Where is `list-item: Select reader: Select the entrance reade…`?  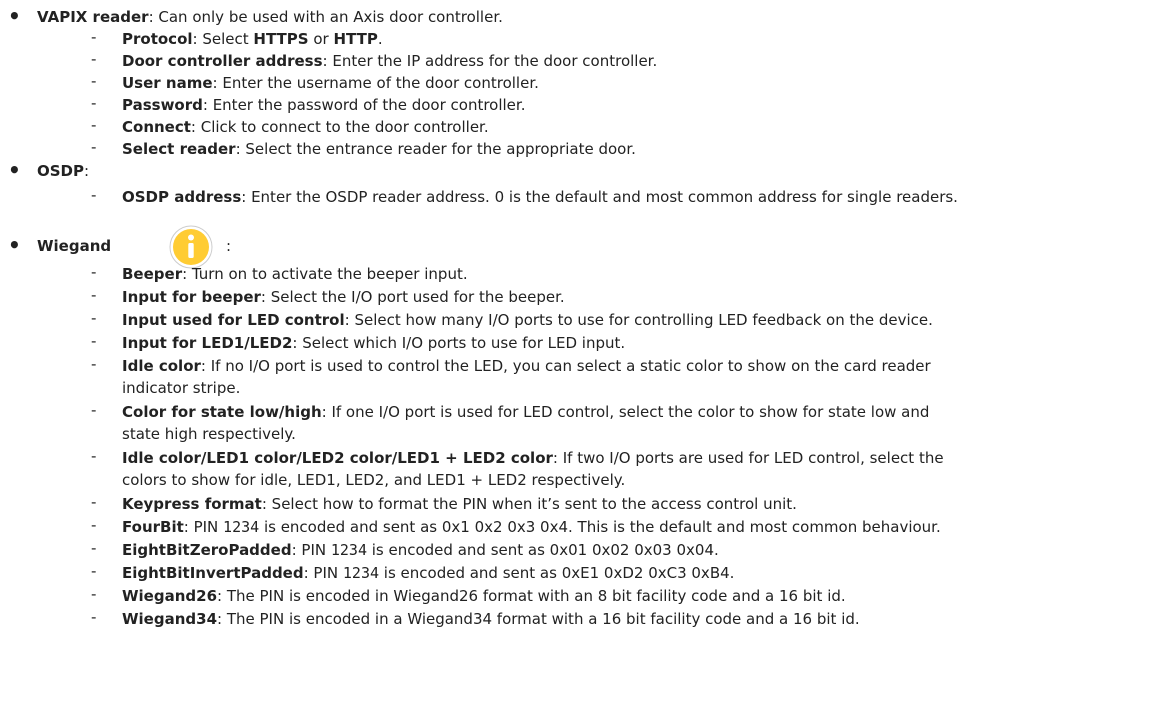 list-item: Select reader: Select the entrance reade… is located at coordinates (379, 149).